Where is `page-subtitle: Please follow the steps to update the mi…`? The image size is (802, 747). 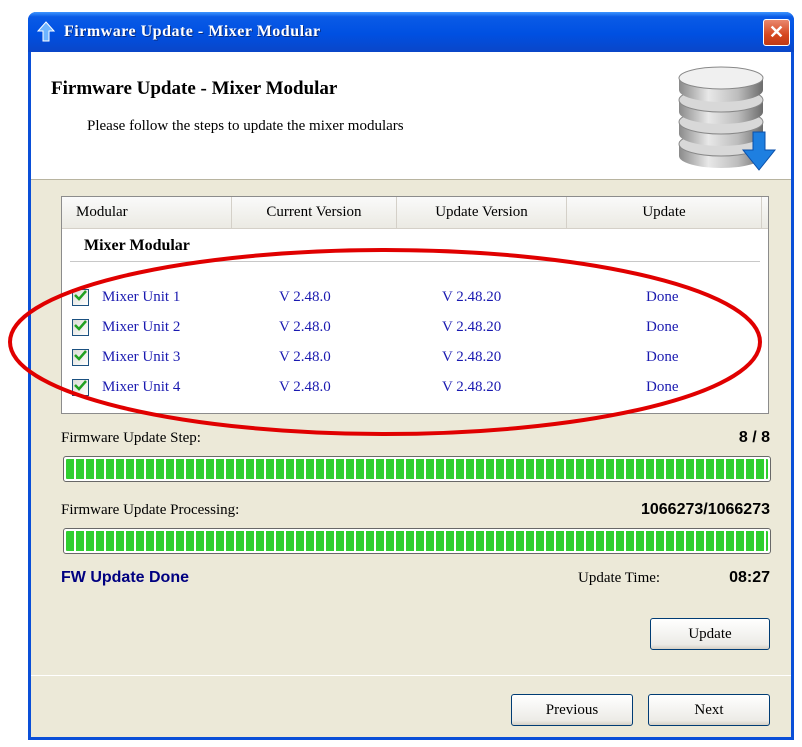 page-subtitle: Please follow the steps to update the mi… is located at coordinates (245, 126).